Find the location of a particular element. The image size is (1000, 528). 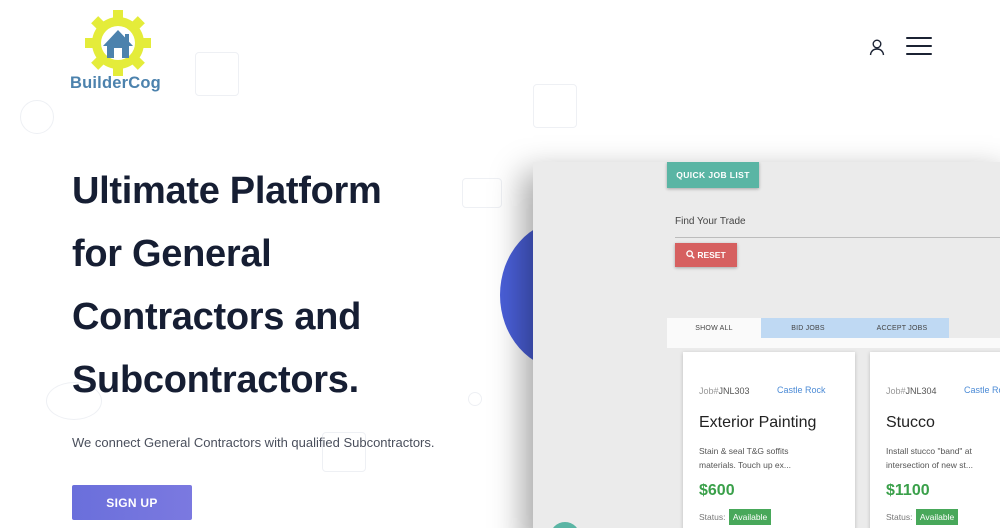

logo-text: BuilderCog is located at coordinates (115, 83).